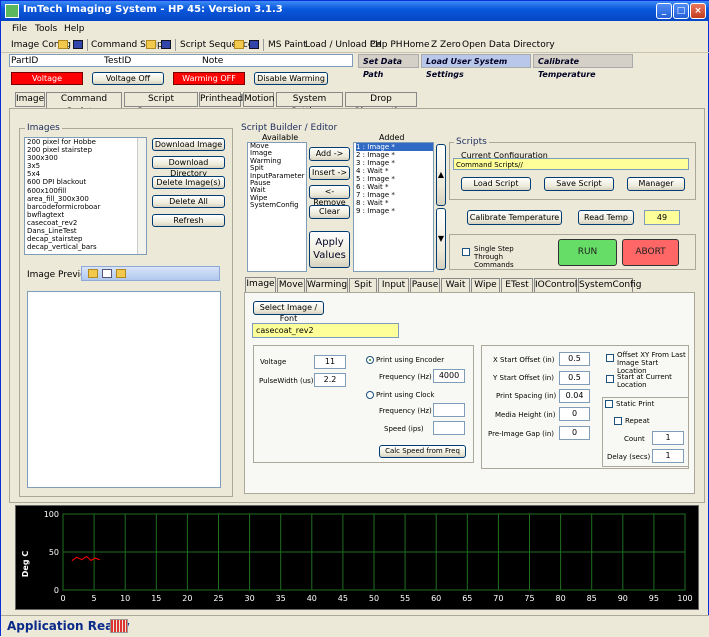 This screenshot has height=637, width=709. I want to click on encoder-radio-label: Print using Encoder, so click(405, 360).